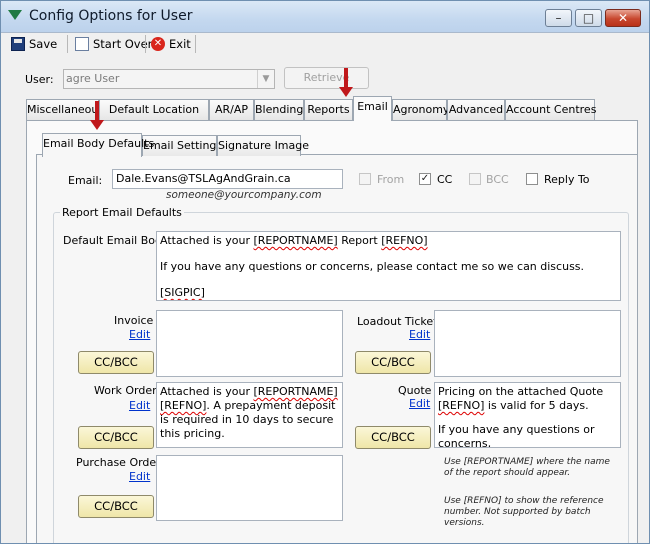 Image resolution: width=650 pixels, height=544 pixels. What do you see at coordinates (85, 180) in the screenshot?
I see `email-label: Email:` at bounding box center [85, 180].